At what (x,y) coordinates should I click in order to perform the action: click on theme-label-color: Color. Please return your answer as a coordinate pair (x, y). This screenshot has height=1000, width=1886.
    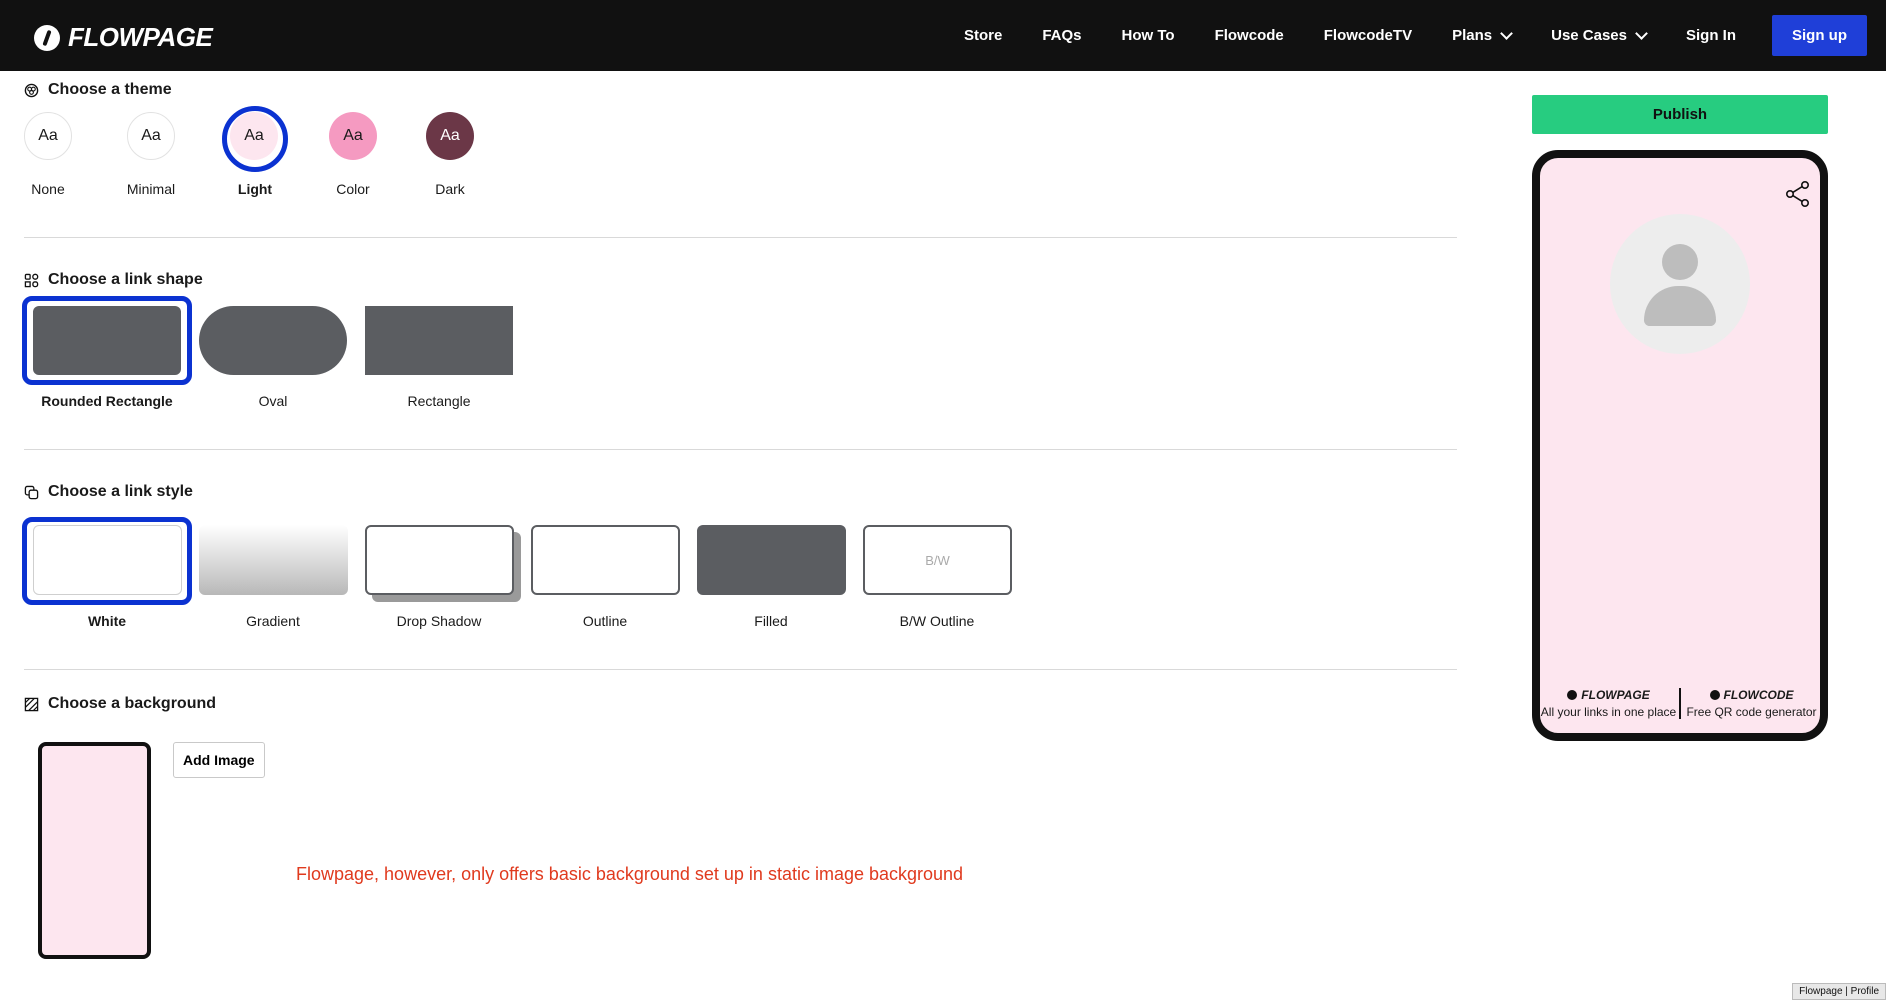
    Looking at the image, I should click on (353, 189).